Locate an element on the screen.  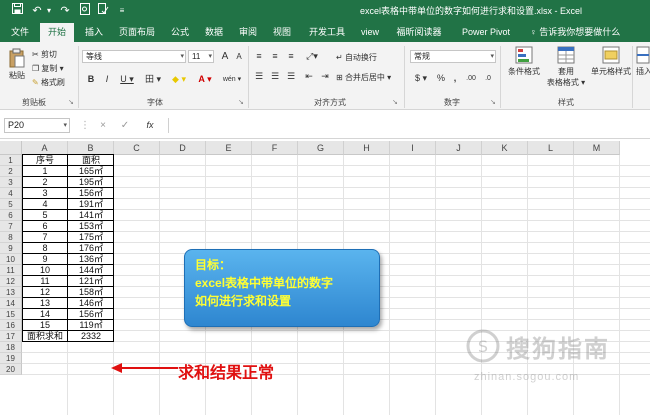
column-header-l: L is located at coordinates (551, 148).